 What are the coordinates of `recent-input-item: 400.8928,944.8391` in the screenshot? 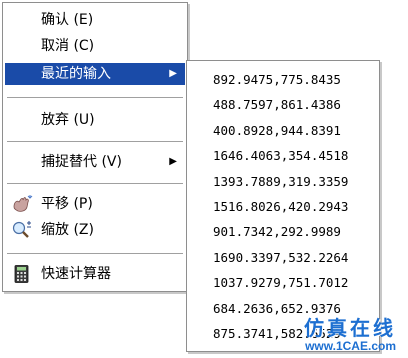 It's located at (283, 130).